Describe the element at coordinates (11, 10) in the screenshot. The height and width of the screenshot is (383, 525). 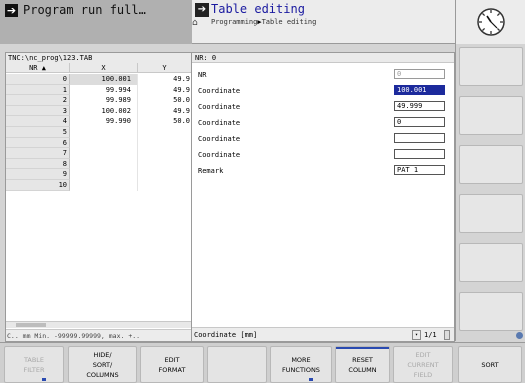
I see `program-run-icon: ➔` at that location.